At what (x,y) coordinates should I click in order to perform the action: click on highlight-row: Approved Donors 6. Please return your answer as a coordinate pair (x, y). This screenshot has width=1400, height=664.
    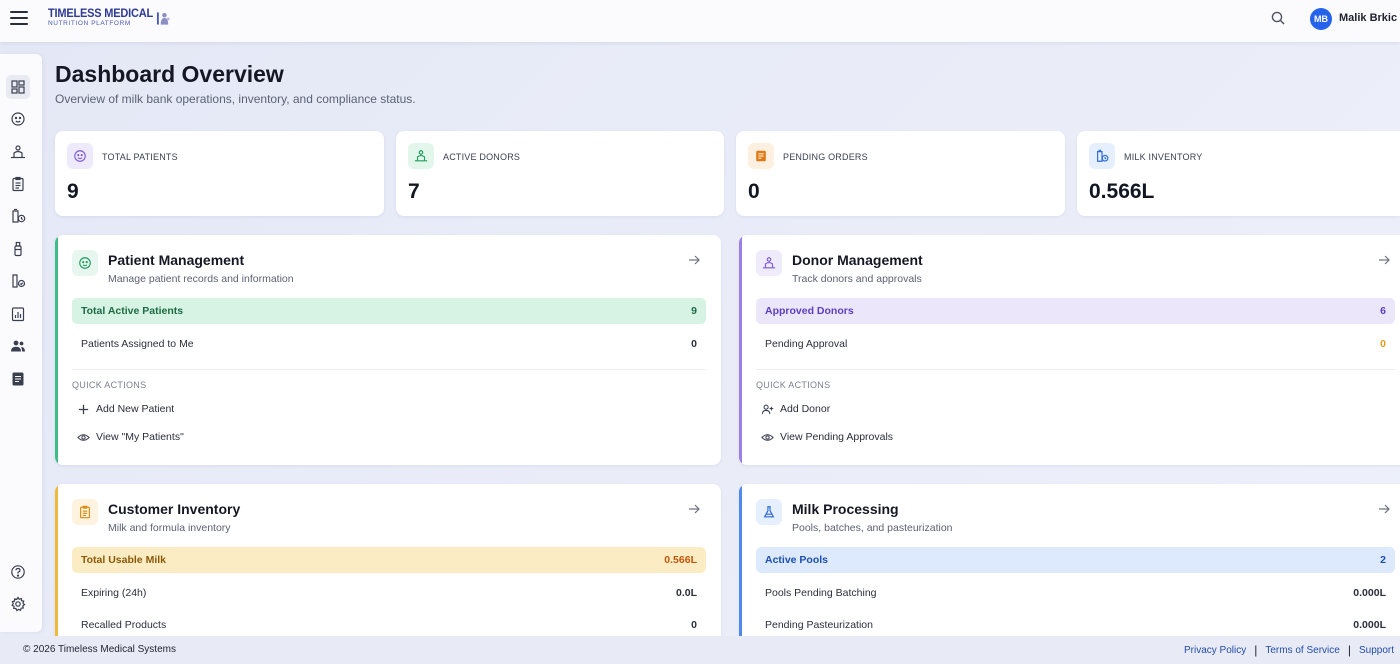
    Looking at the image, I should click on (1075, 311).